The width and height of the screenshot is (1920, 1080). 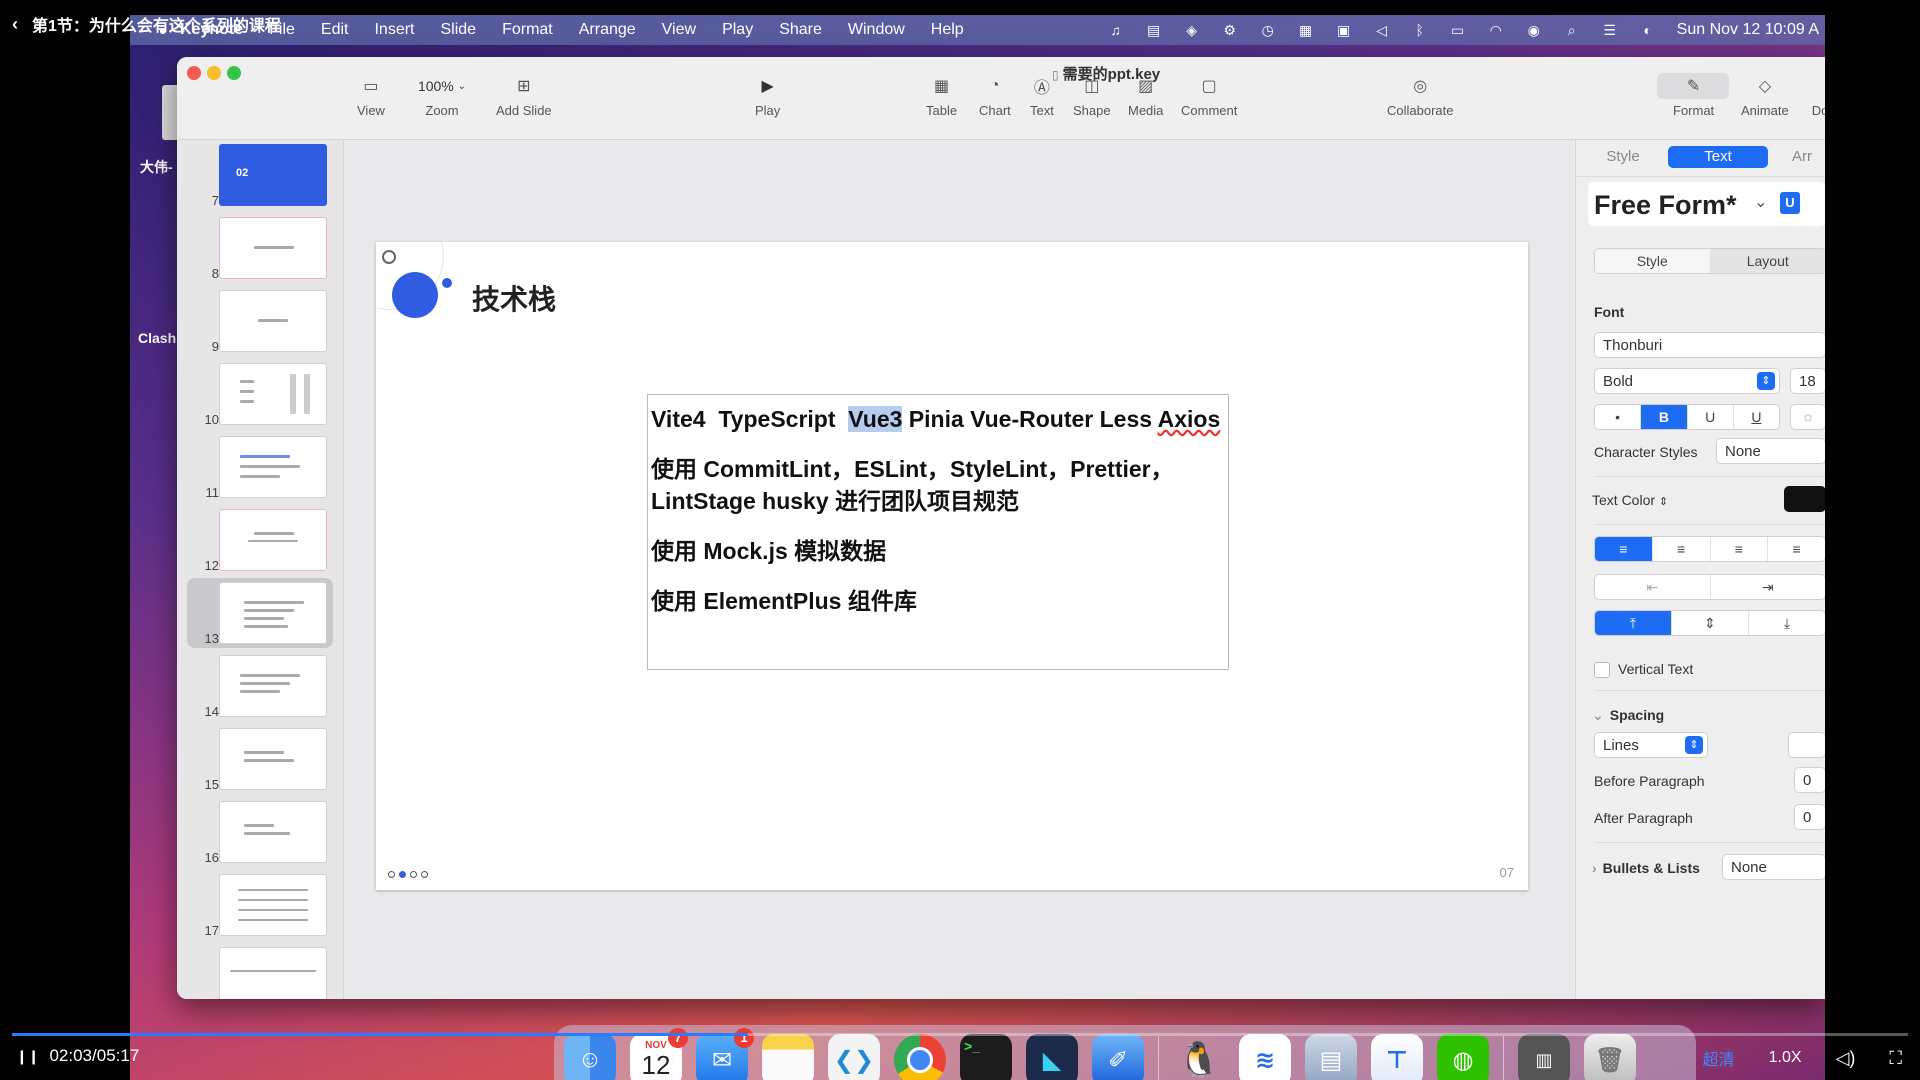 I want to click on slide-title: 技术栈, so click(x=514, y=298).